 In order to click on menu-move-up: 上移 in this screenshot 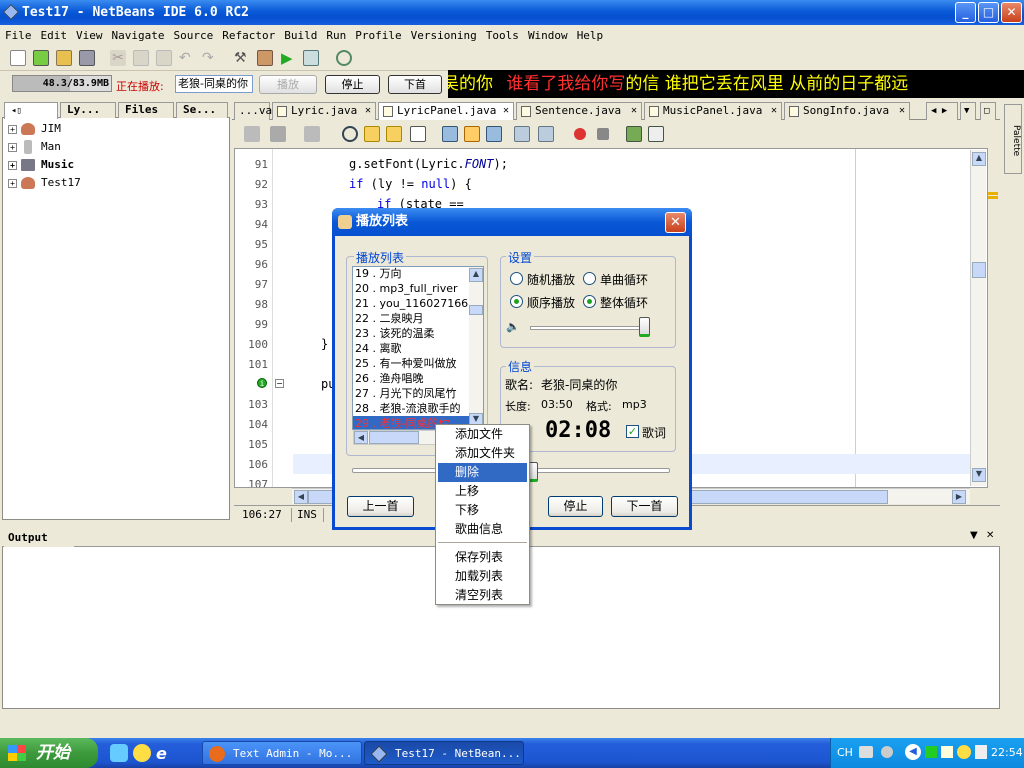, I will do `click(482, 491)`.